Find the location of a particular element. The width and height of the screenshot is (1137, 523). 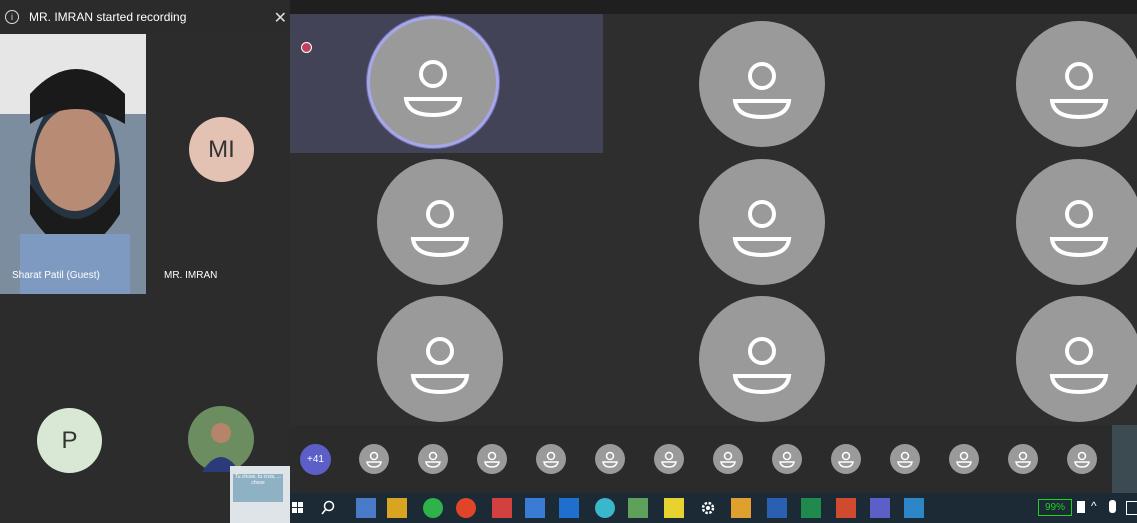

file-explorer-icon is located at coordinates (397, 508).